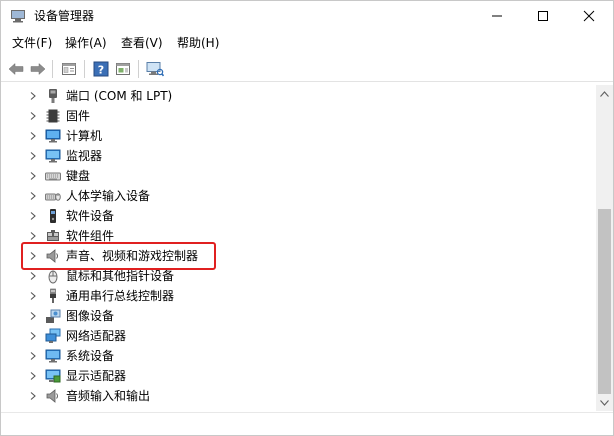 This screenshot has width=614, height=436. What do you see at coordinates (53, 136) in the screenshot?
I see `computer-icon` at bounding box center [53, 136].